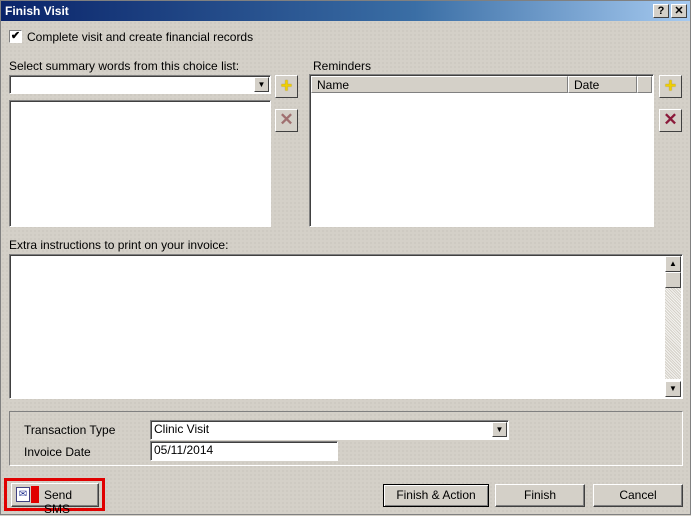 The width and height of the screenshot is (691, 516). Describe the element at coordinates (661, 11) in the screenshot. I see `help-button: ?` at that location.